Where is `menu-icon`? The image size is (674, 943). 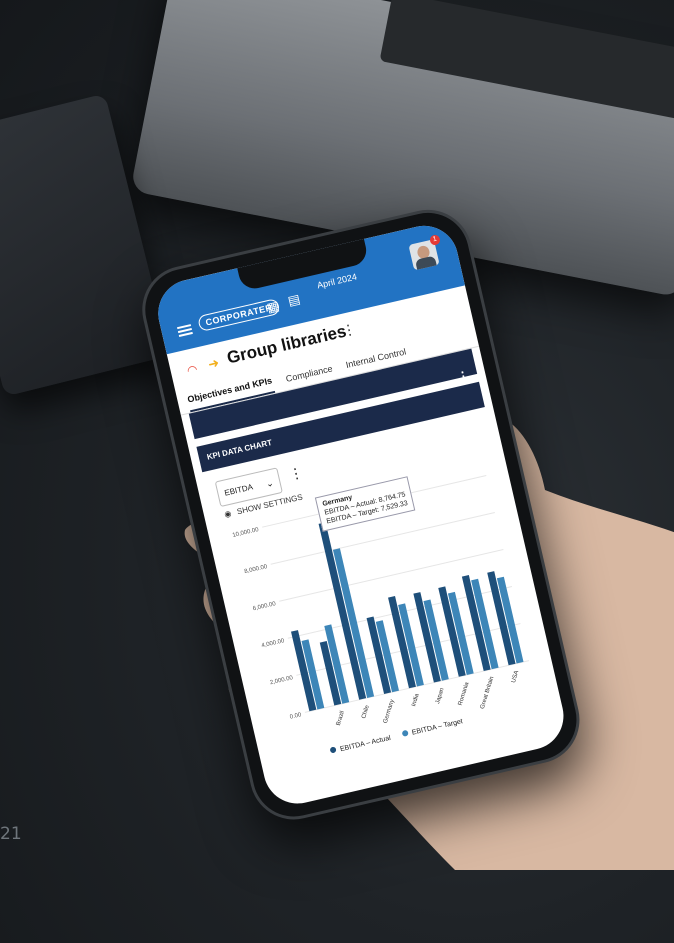
menu-icon is located at coordinates (184, 330).